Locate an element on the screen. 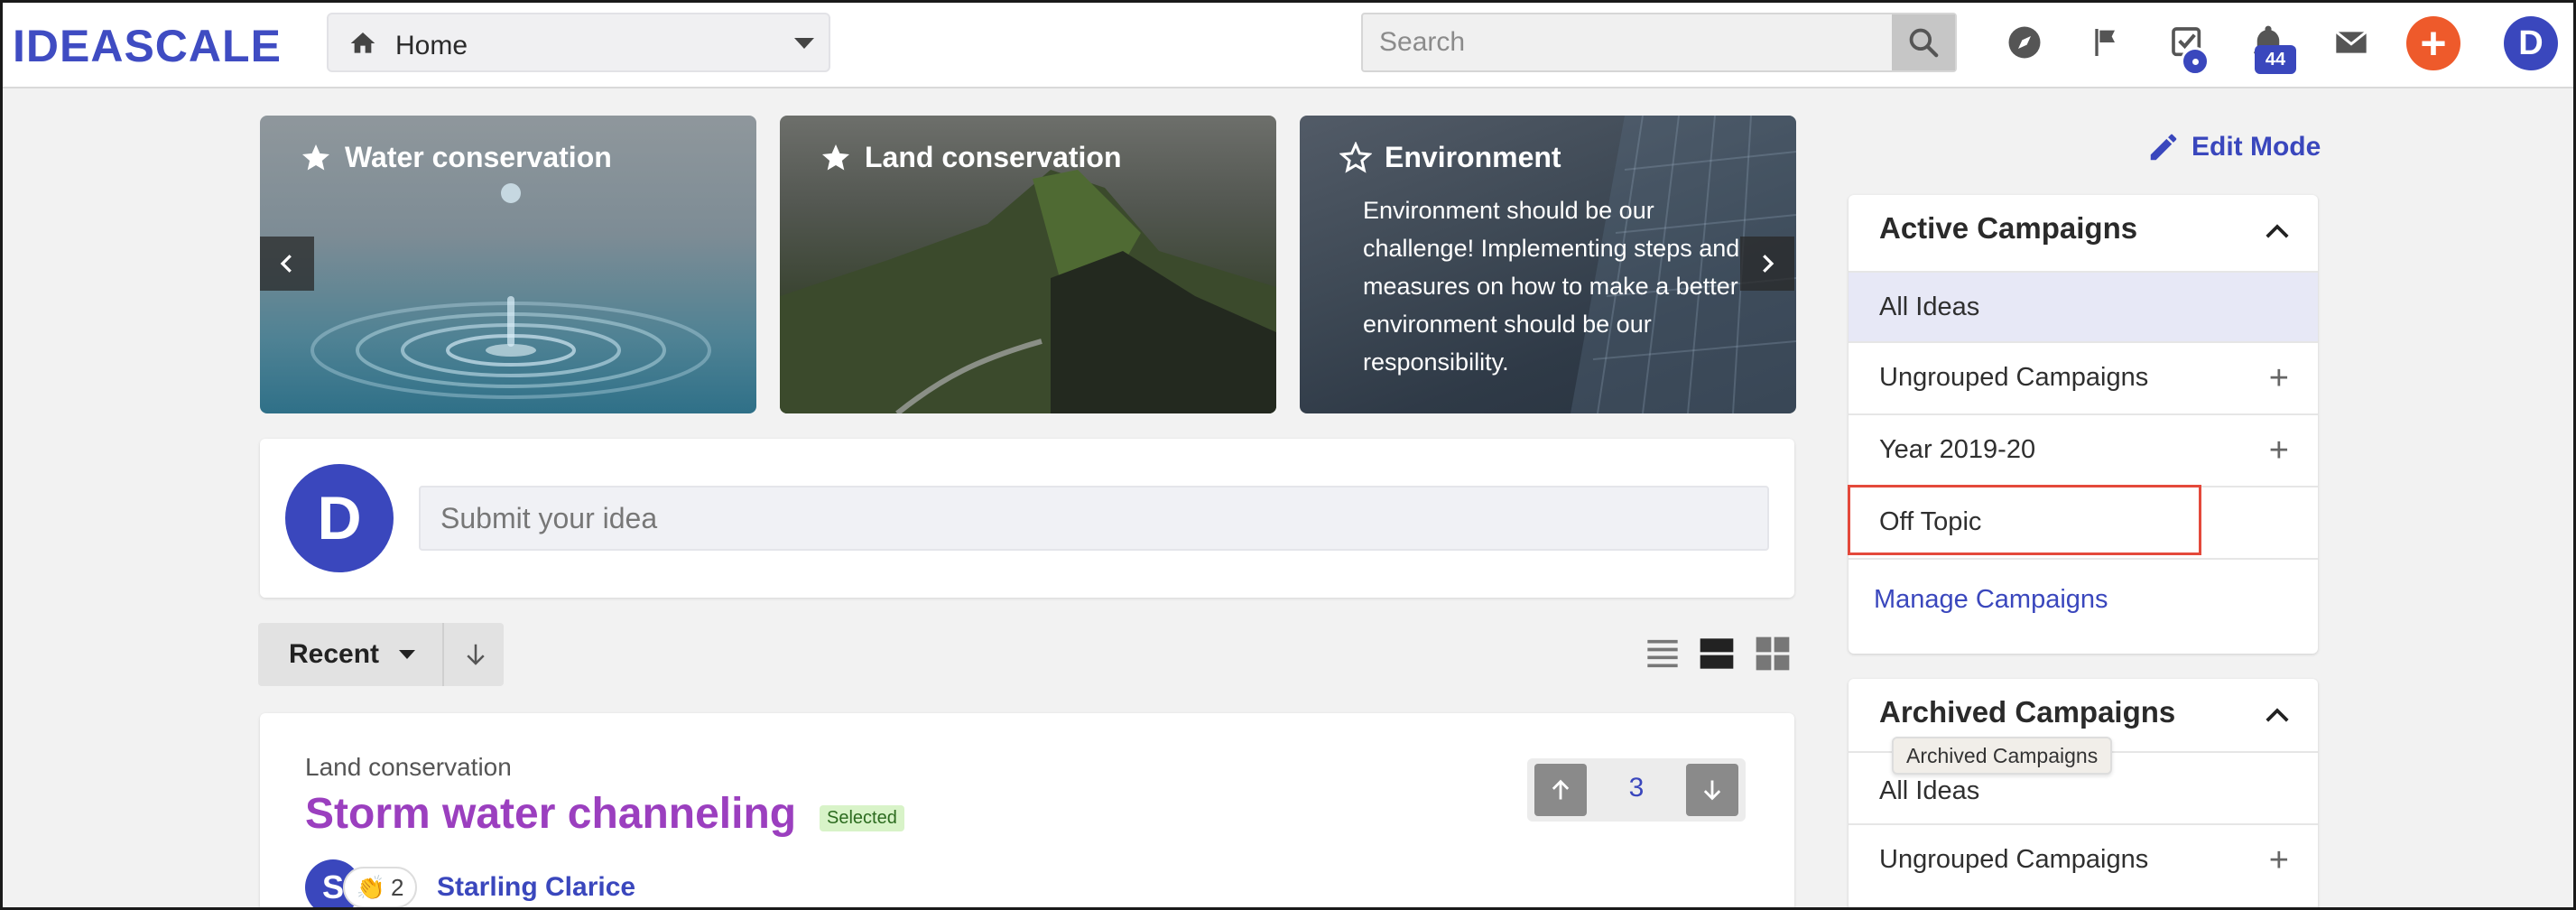 This screenshot has height=910, width=2576. downvote-button is located at coordinates (1712, 790).